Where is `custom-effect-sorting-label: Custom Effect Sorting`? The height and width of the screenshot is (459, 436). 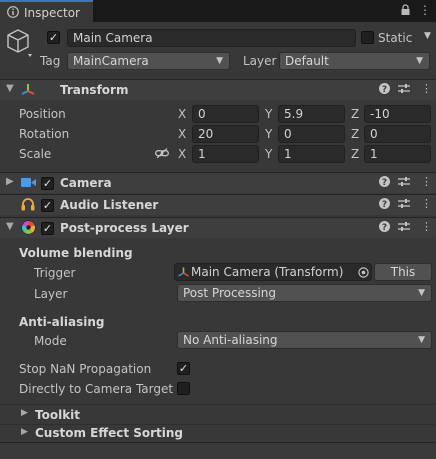
custom-effect-sorting-label: Custom Effect Sorting is located at coordinates (109, 433).